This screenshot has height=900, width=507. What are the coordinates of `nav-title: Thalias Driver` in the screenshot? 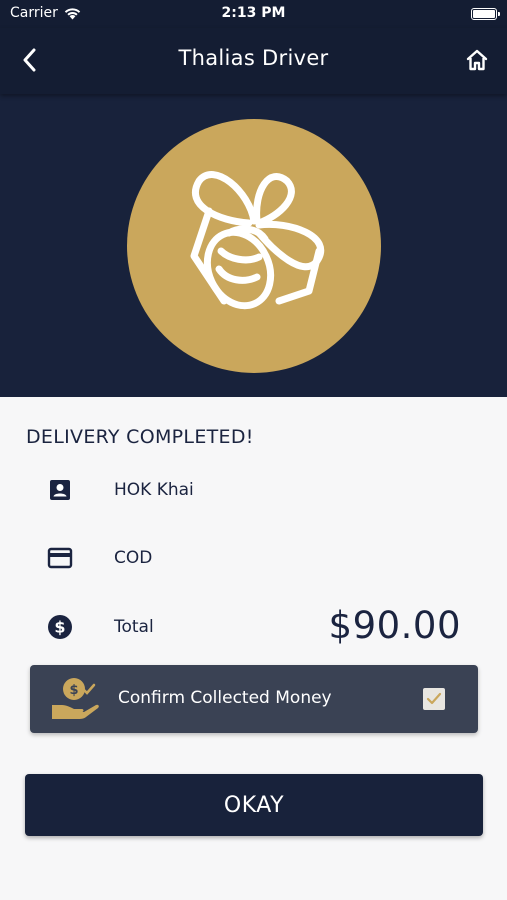 It's located at (253, 58).